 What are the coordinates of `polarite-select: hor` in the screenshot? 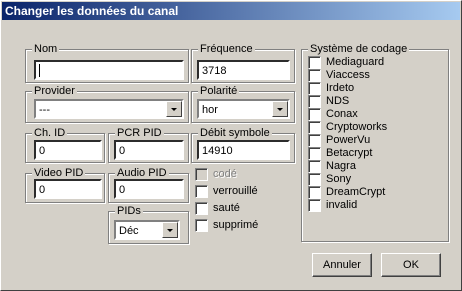 It's located at (243, 109).